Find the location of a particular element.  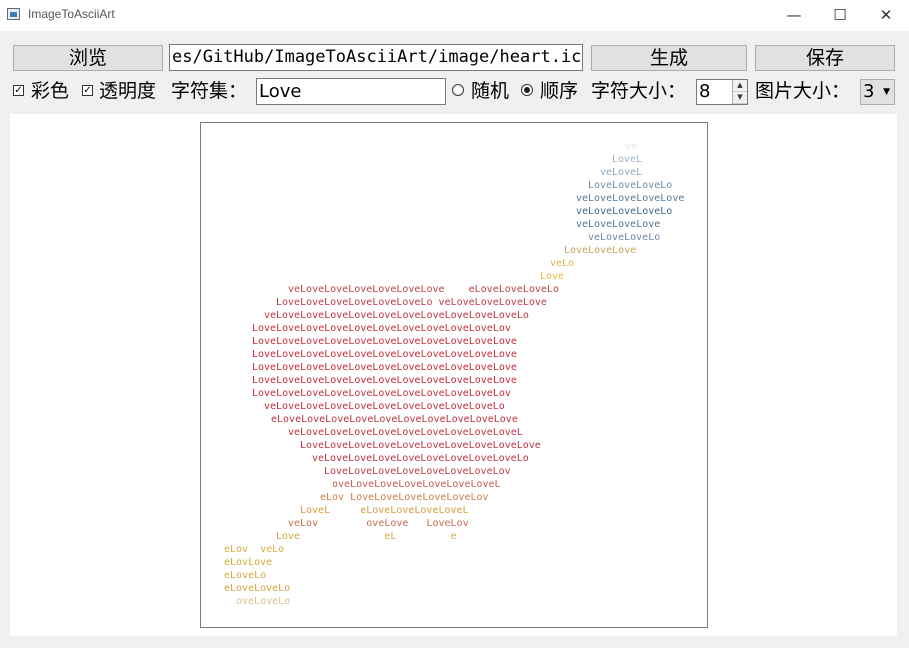

char-size-label: 字符大小： is located at coordinates (639, 91).